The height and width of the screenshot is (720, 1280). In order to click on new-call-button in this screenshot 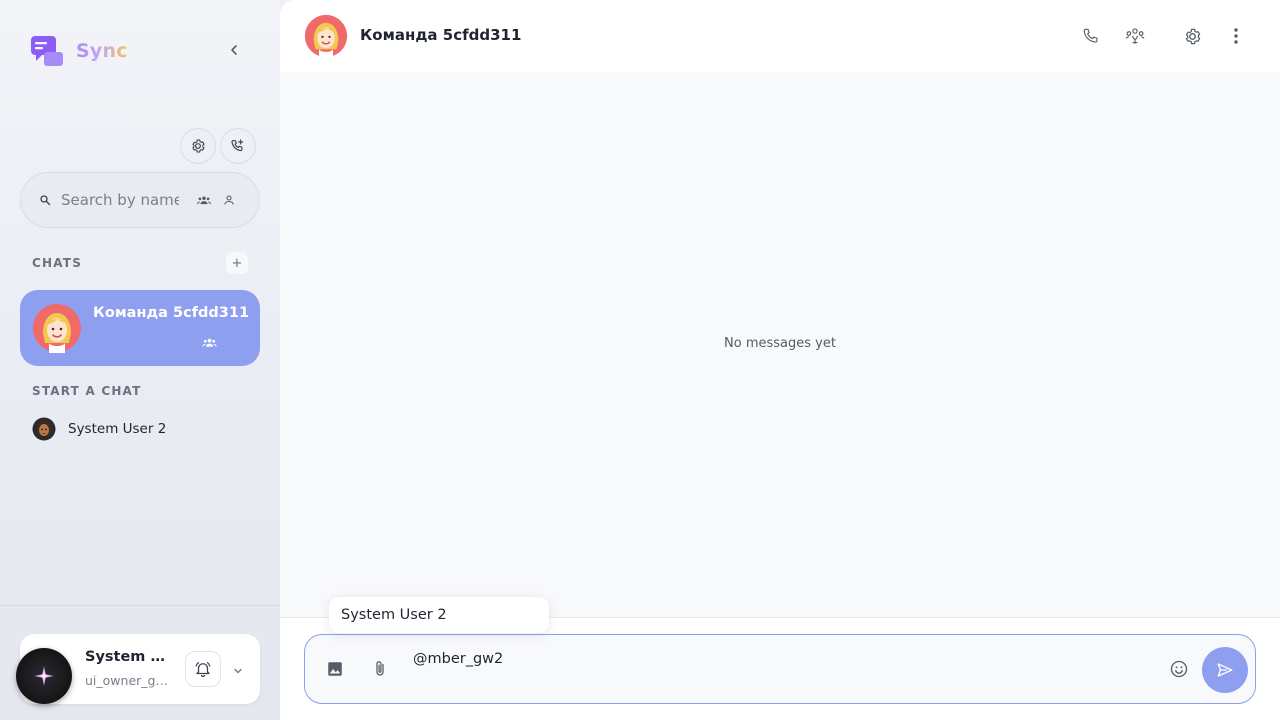, I will do `click(238, 146)`.